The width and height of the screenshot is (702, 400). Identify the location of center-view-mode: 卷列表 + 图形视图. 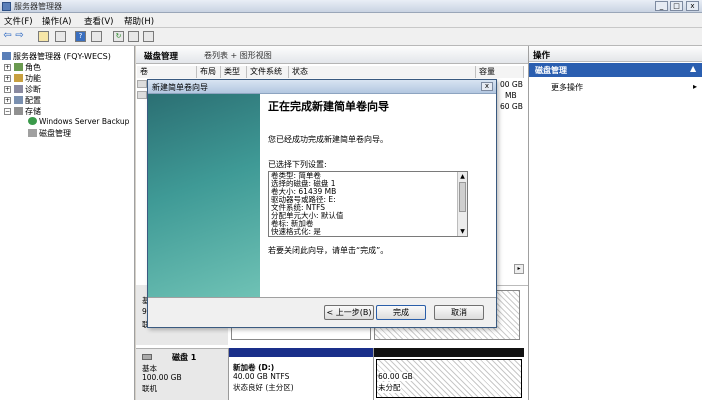
(238, 55).